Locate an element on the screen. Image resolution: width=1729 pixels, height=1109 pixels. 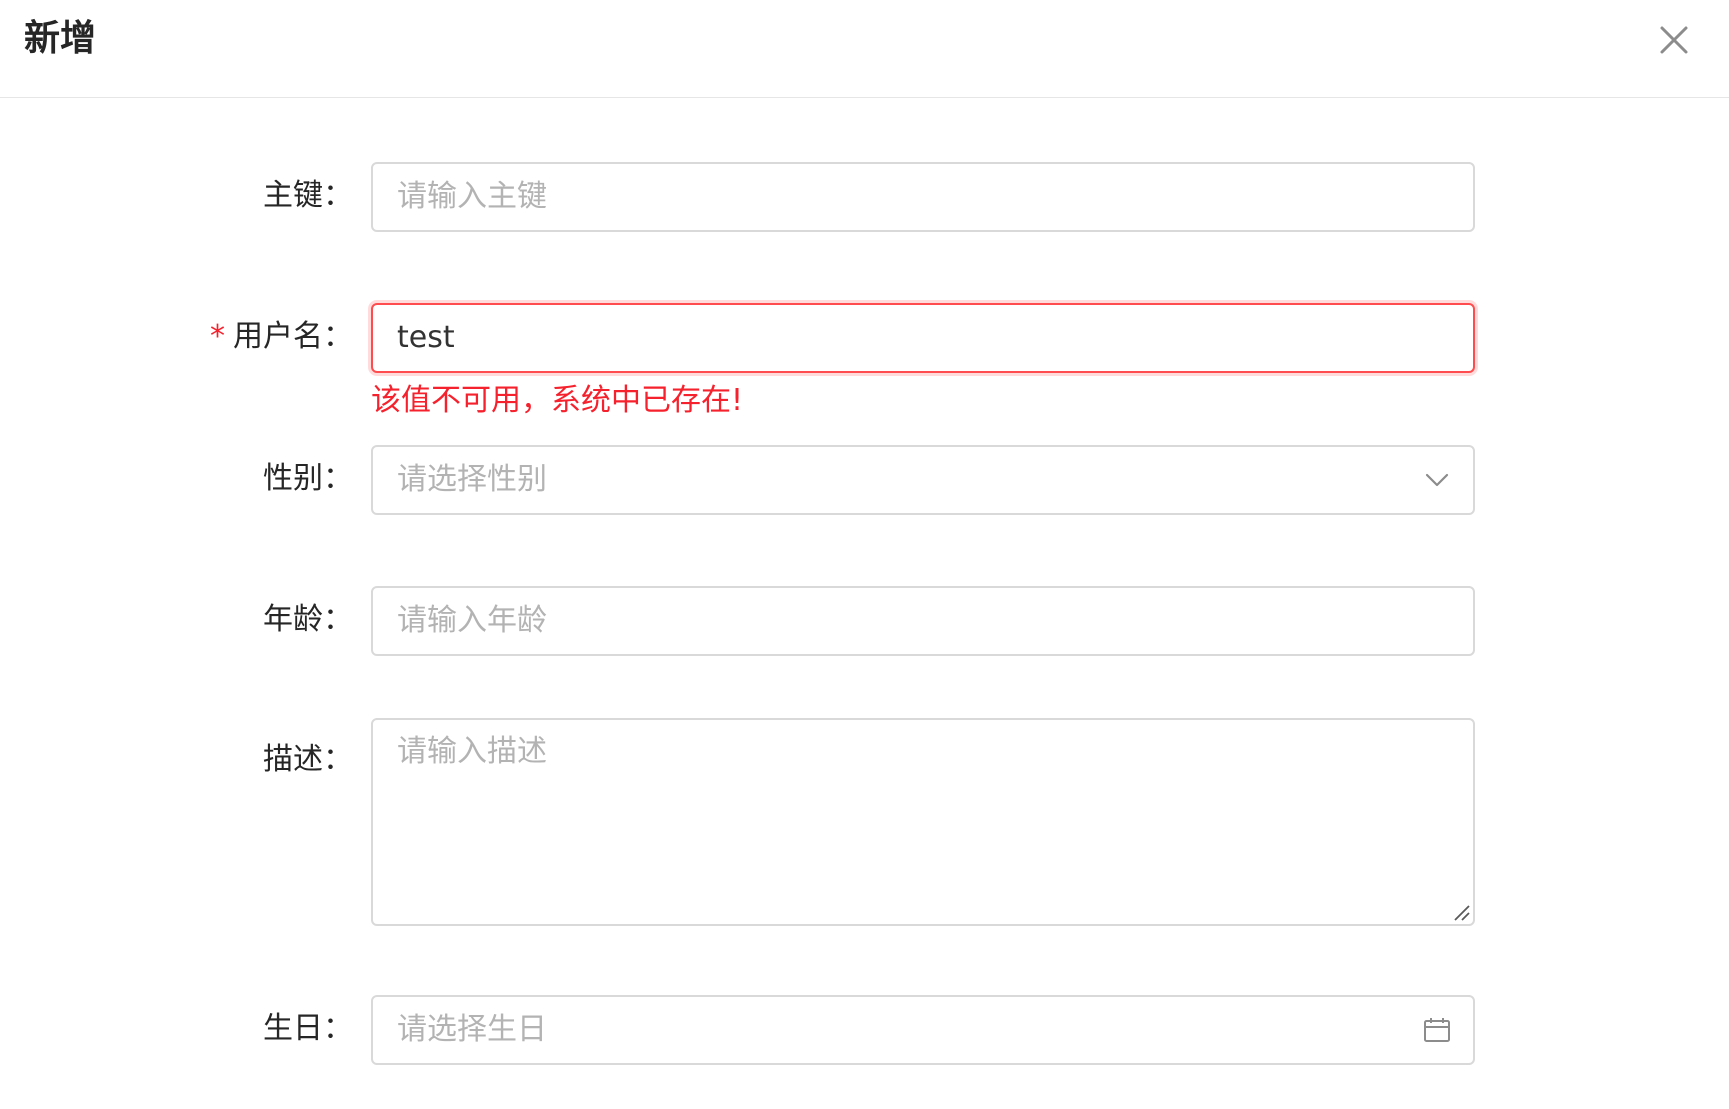
username-label: * 用户名： is located at coordinates (281, 336).